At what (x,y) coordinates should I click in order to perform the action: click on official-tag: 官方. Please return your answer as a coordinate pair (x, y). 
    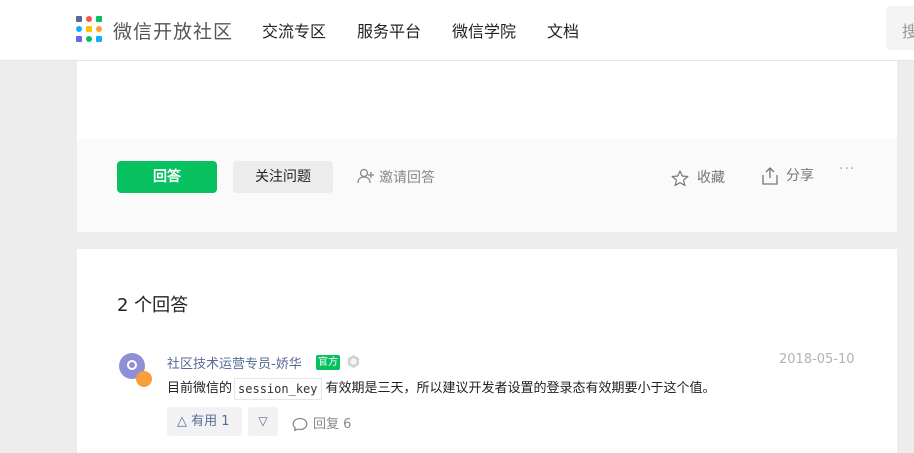
    Looking at the image, I should click on (328, 362).